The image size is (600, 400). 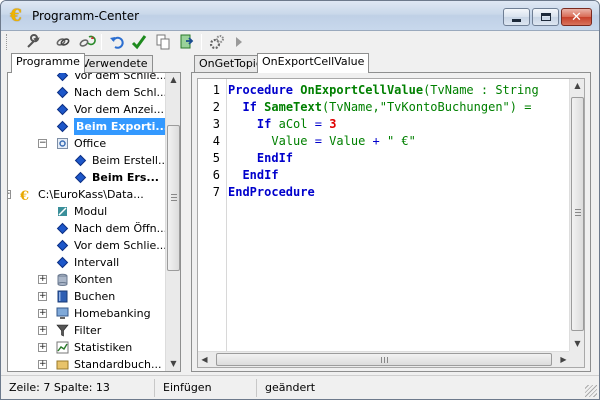 What do you see at coordinates (187, 42) in the screenshot?
I see `export-button` at bounding box center [187, 42].